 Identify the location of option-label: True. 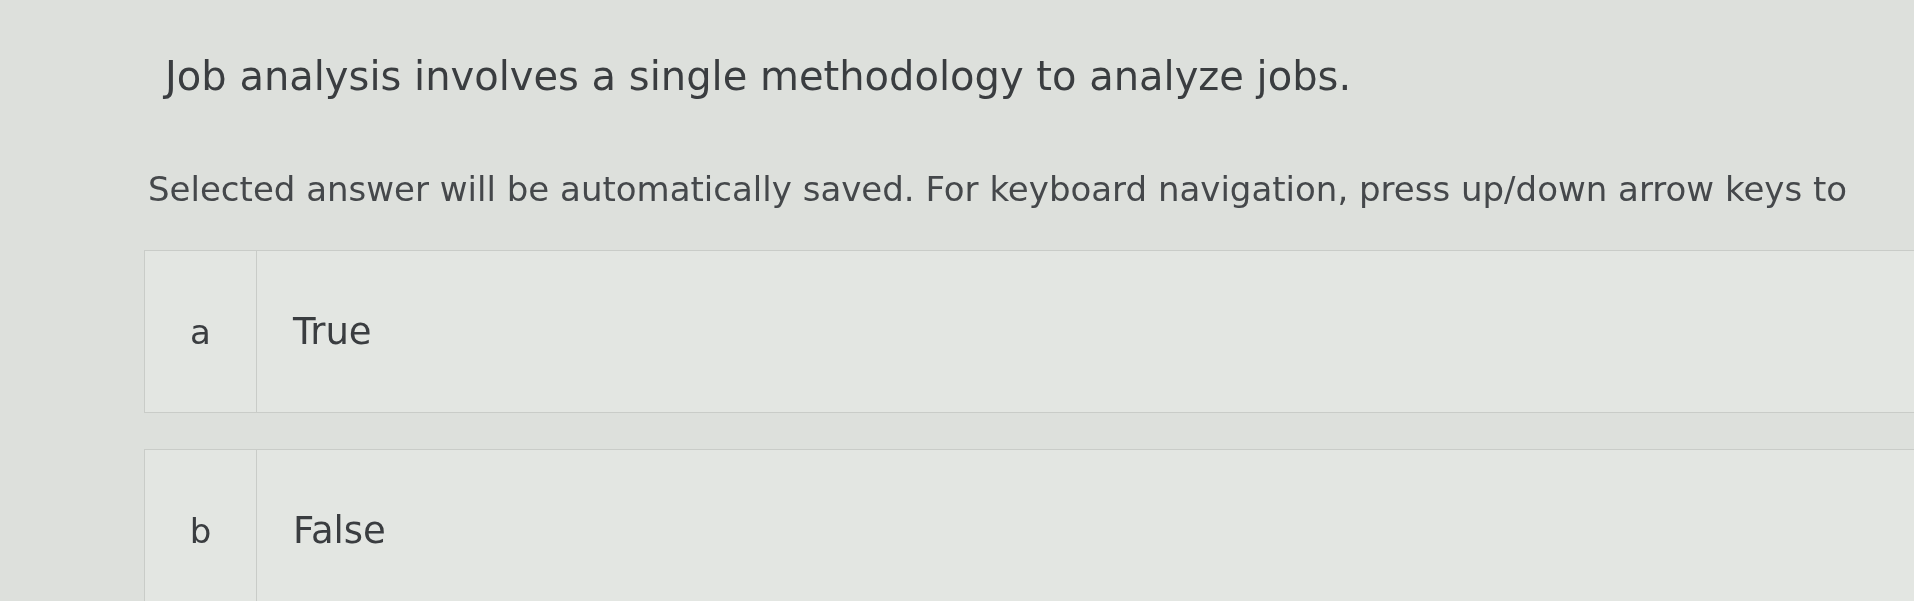
(332, 331).